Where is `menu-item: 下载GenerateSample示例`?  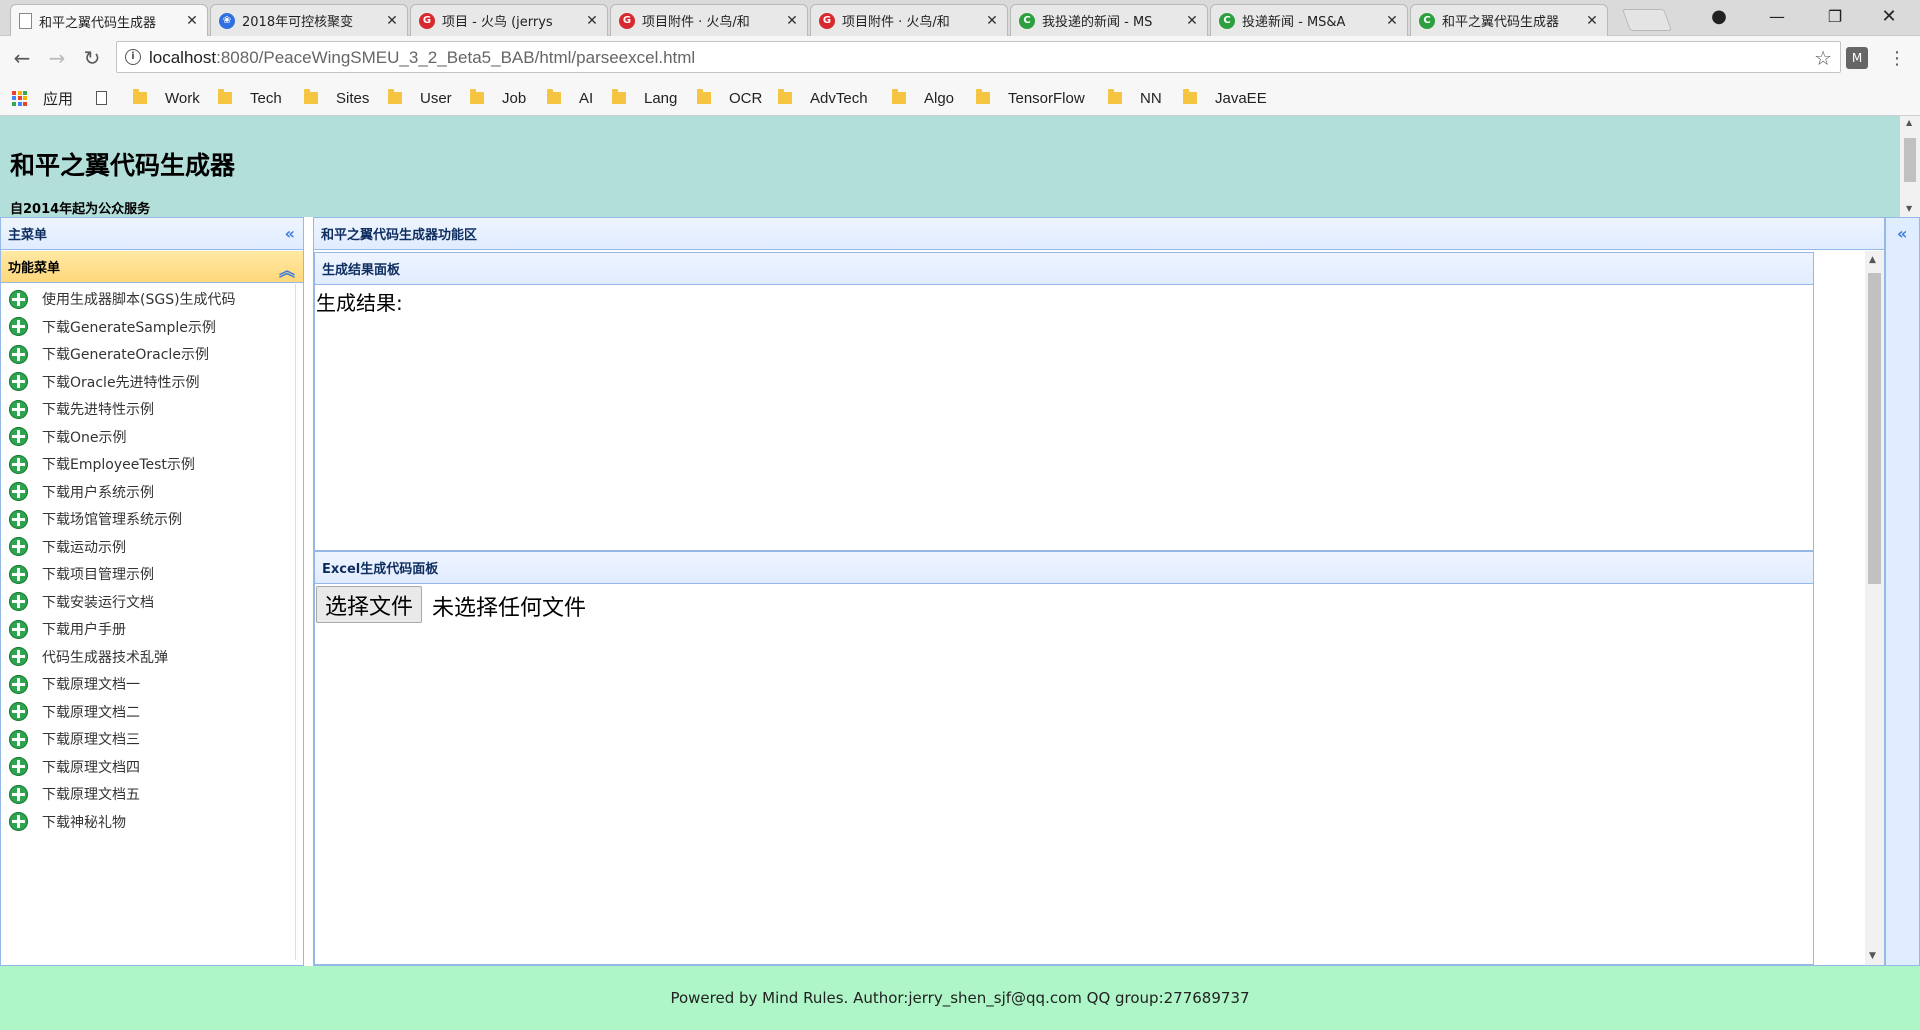
menu-item: 下载GenerateSample示例 is located at coordinates (112, 327).